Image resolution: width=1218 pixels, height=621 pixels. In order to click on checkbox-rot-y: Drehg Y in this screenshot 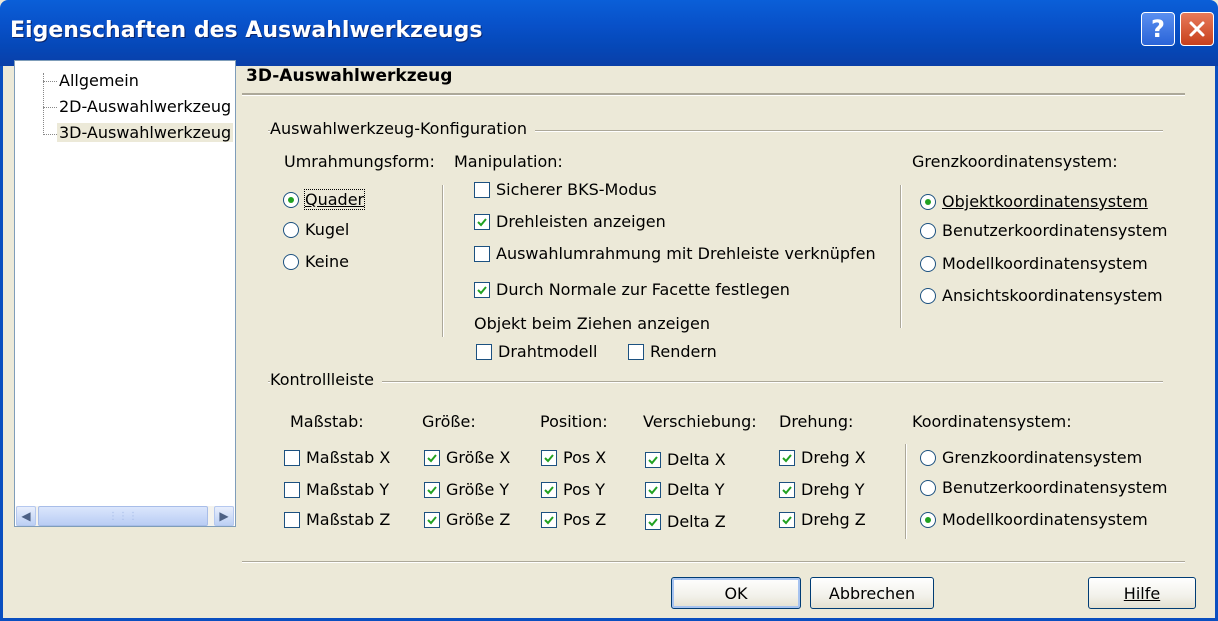, I will do `click(822, 489)`.